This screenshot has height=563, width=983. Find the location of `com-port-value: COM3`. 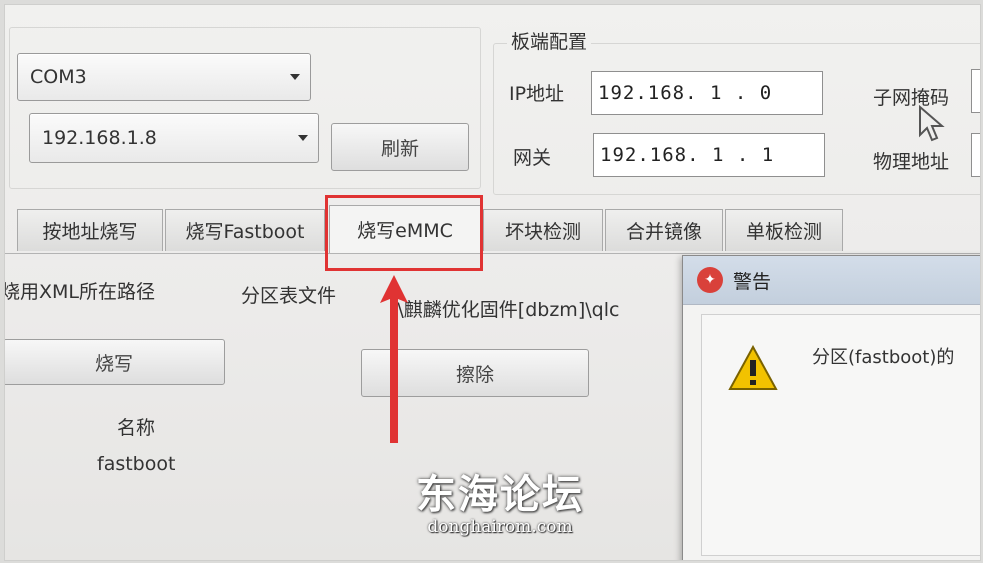

com-port-value: COM3 is located at coordinates (58, 77).